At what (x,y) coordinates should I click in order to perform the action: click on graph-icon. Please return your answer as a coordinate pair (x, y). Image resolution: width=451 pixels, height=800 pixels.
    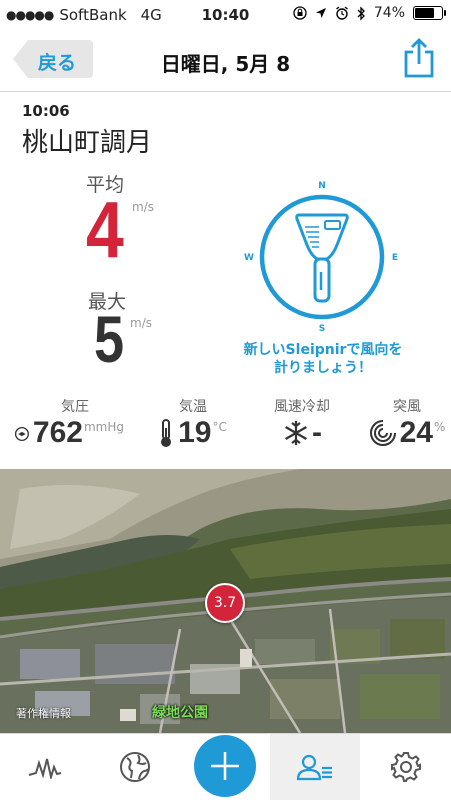
    Looking at the image, I should click on (45, 768).